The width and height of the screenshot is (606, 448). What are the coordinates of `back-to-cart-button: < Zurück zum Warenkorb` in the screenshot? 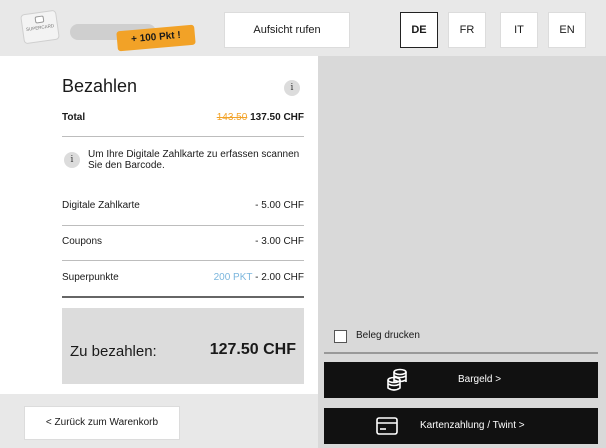 It's located at (102, 423).